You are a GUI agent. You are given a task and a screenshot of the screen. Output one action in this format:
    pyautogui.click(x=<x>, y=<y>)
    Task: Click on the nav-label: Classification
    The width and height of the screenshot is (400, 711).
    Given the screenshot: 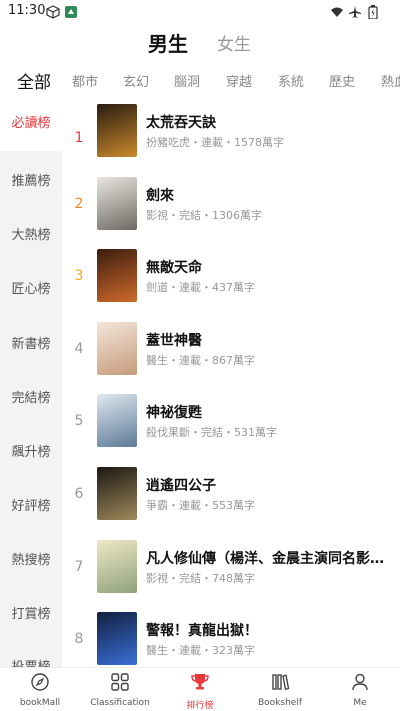 What is the action you would take?
    pyautogui.click(x=120, y=703)
    